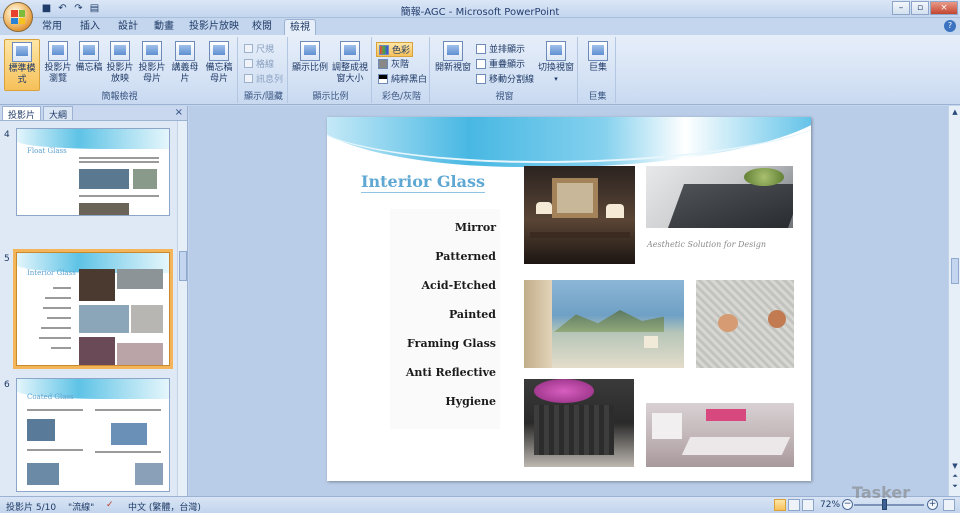 This screenshot has height=513, width=960. What do you see at coordinates (22, 65) in the screenshot?
I see `normal-view-button: 標準模式` at bounding box center [22, 65].